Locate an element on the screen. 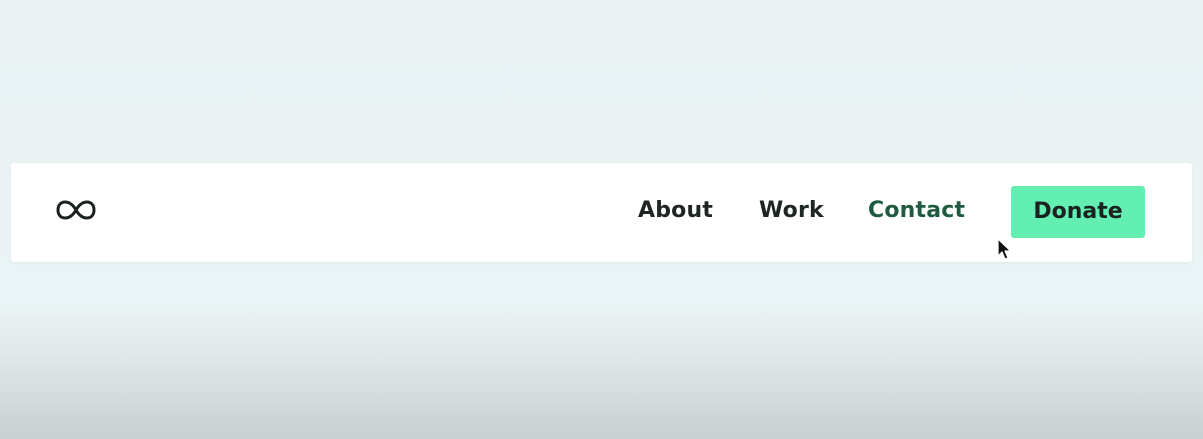  donate-button: Donate is located at coordinates (1078, 212).